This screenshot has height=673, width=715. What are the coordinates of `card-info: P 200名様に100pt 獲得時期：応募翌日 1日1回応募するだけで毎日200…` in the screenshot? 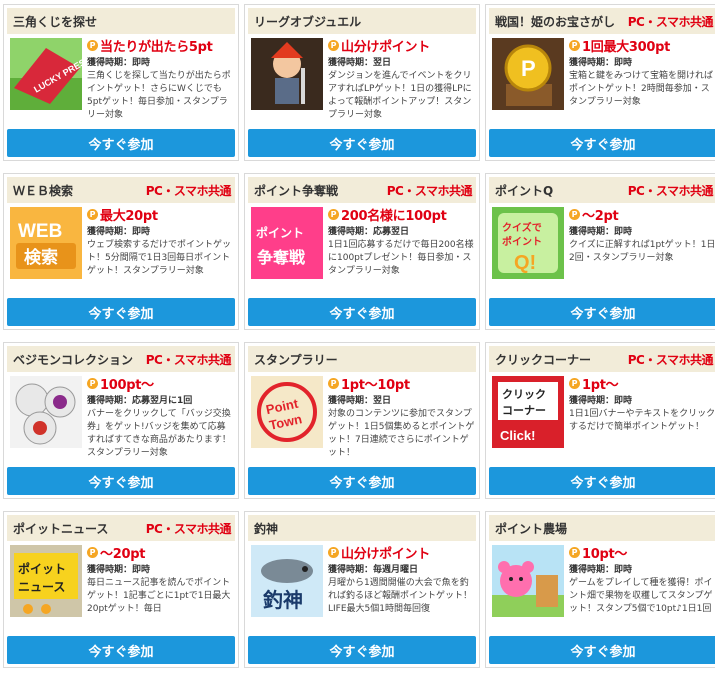 It's located at (401, 248).